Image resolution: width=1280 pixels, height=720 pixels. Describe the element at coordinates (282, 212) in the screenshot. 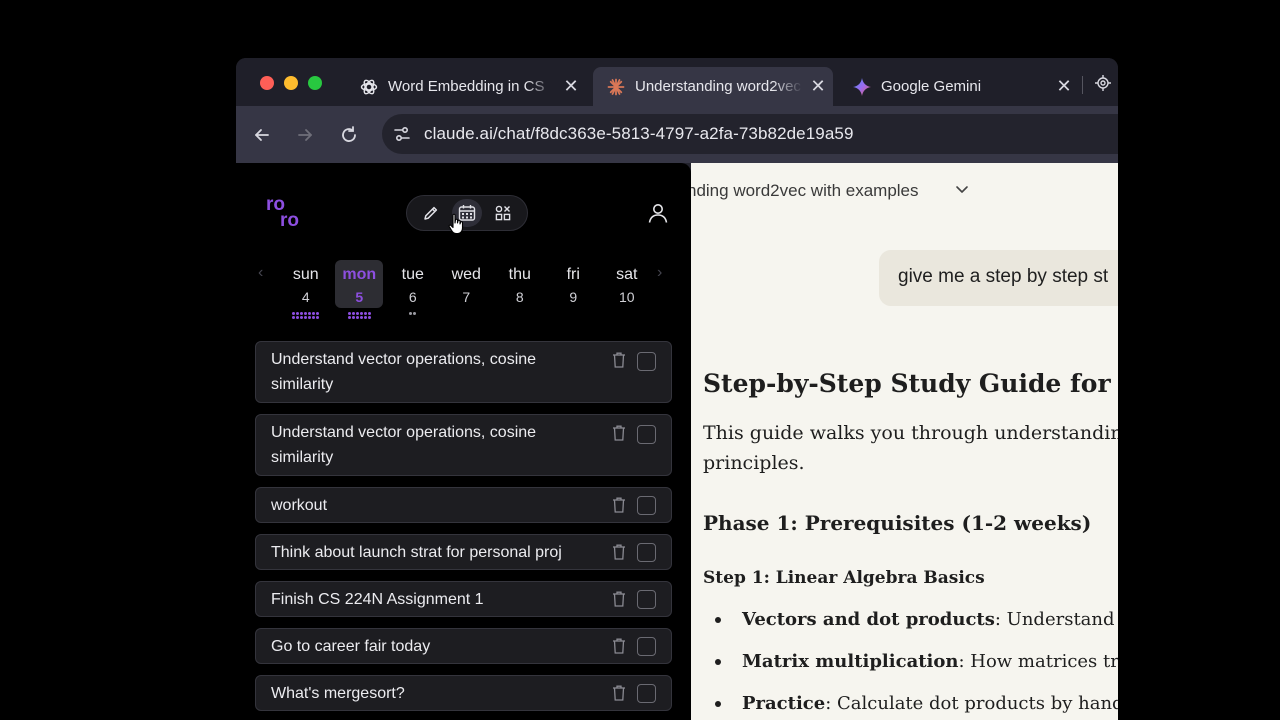

I see `roro-logo: ro ro` at that location.